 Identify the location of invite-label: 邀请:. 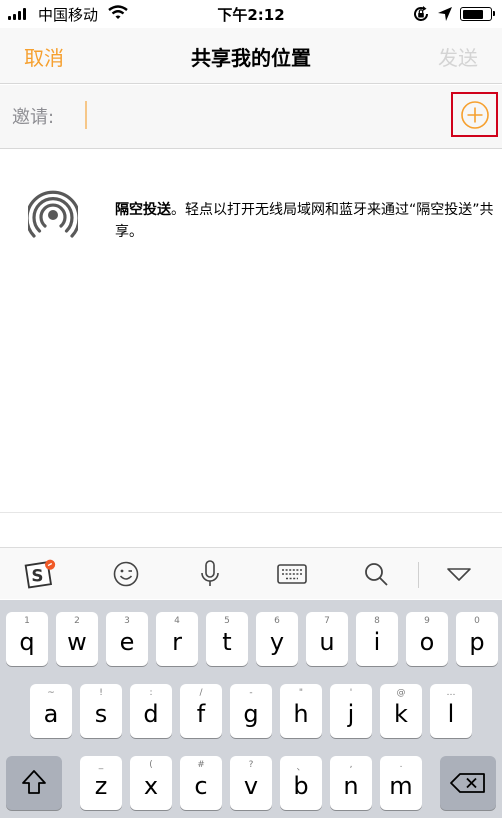
(33, 117).